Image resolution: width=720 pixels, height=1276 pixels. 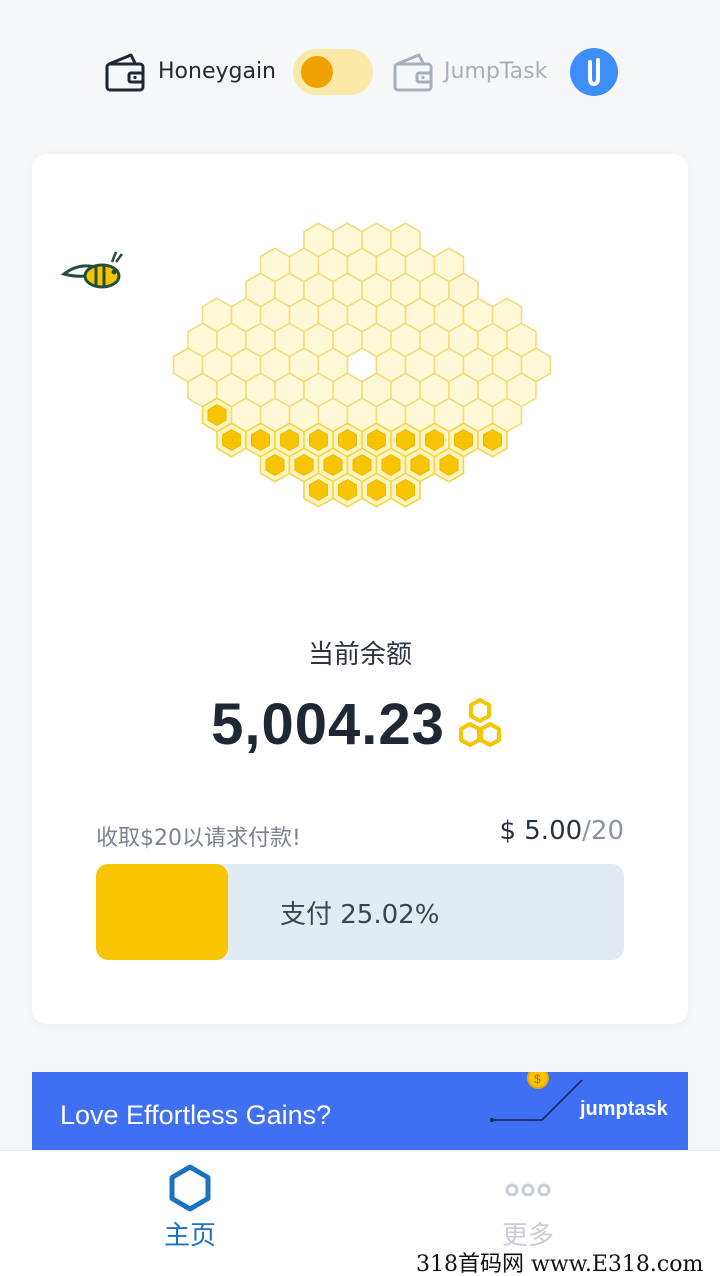 I want to click on nav-more: 更多, so click(x=528, y=1206).